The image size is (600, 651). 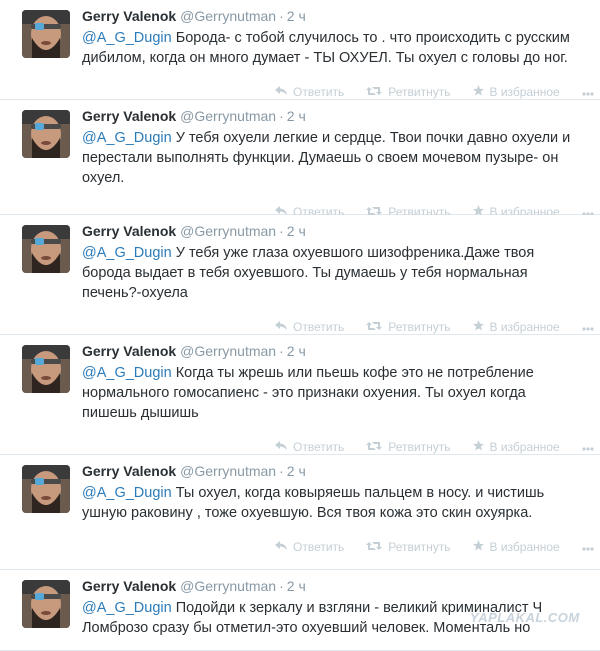 What do you see at coordinates (525, 617) in the screenshot?
I see `watermark: YAPLAKAL.COM` at bounding box center [525, 617].